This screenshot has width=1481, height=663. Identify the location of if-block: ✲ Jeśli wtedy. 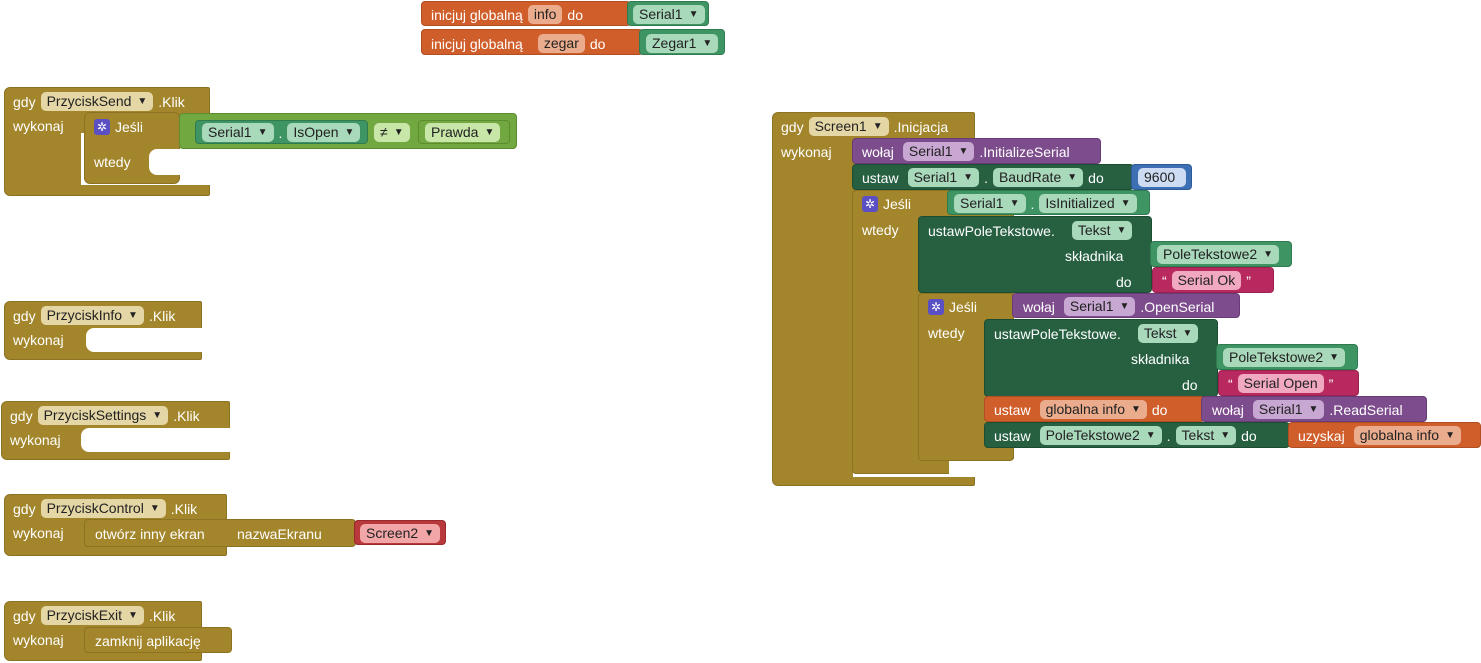
(132, 148).